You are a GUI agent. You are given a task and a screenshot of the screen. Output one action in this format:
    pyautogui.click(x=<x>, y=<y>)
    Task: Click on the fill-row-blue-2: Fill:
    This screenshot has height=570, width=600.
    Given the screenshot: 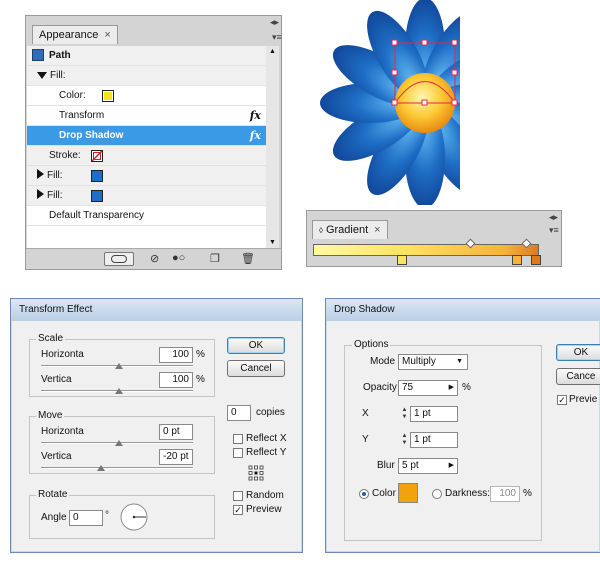 What is the action you would take?
    pyautogui.click(x=147, y=196)
    